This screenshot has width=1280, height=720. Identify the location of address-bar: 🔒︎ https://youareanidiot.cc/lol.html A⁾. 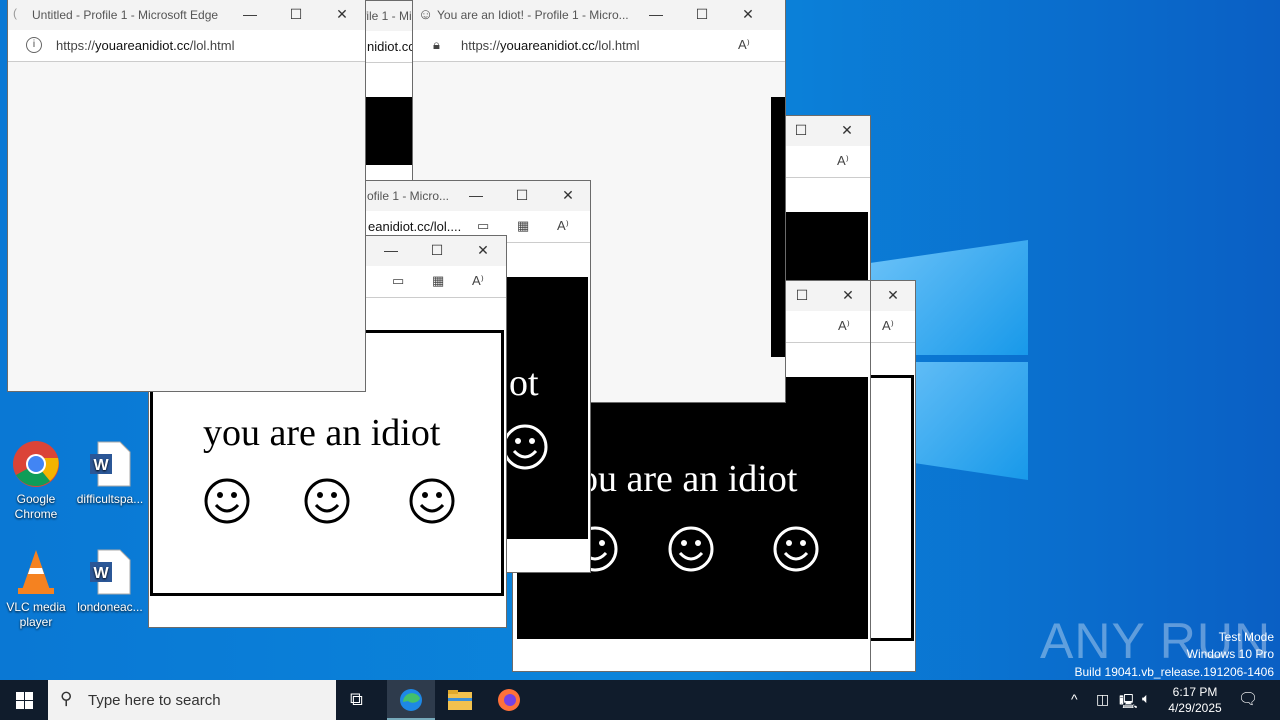
(599, 46).